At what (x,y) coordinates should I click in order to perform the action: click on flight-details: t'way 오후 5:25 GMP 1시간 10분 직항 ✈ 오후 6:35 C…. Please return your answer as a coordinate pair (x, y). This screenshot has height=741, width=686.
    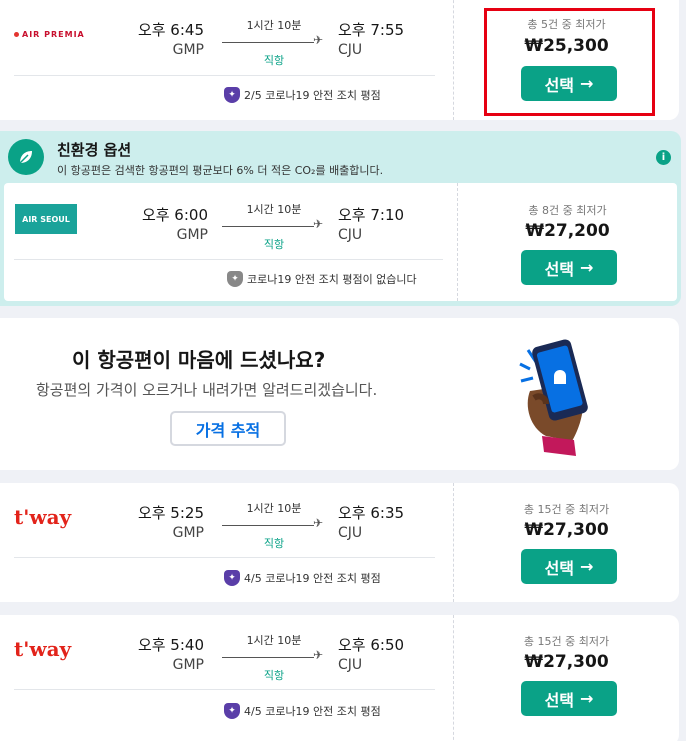
    Looking at the image, I should click on (227, 542).